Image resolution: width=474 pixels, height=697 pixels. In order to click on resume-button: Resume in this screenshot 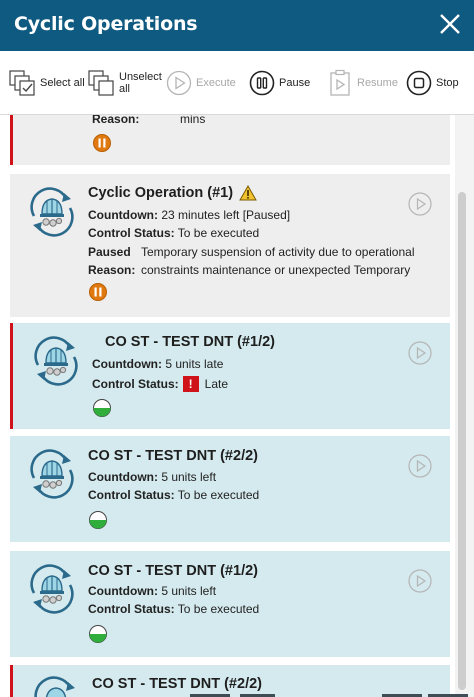, I will do `click(363, 83)`.